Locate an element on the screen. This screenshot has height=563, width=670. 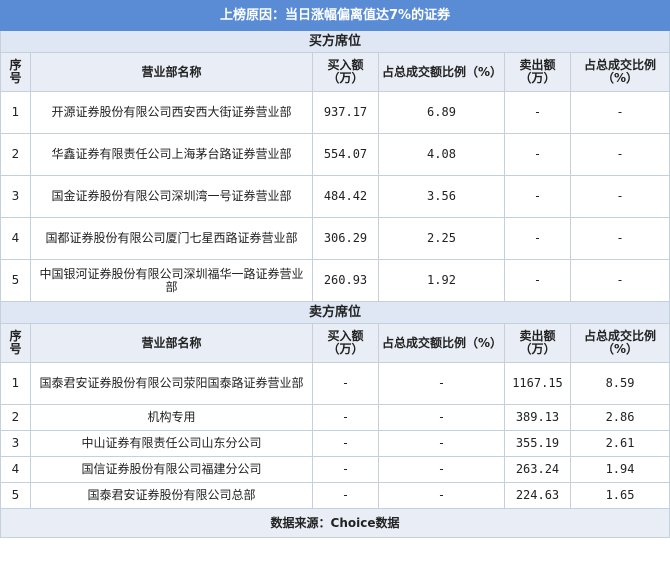
sell-amount: 224.63 is located at coordinates (537, 495).